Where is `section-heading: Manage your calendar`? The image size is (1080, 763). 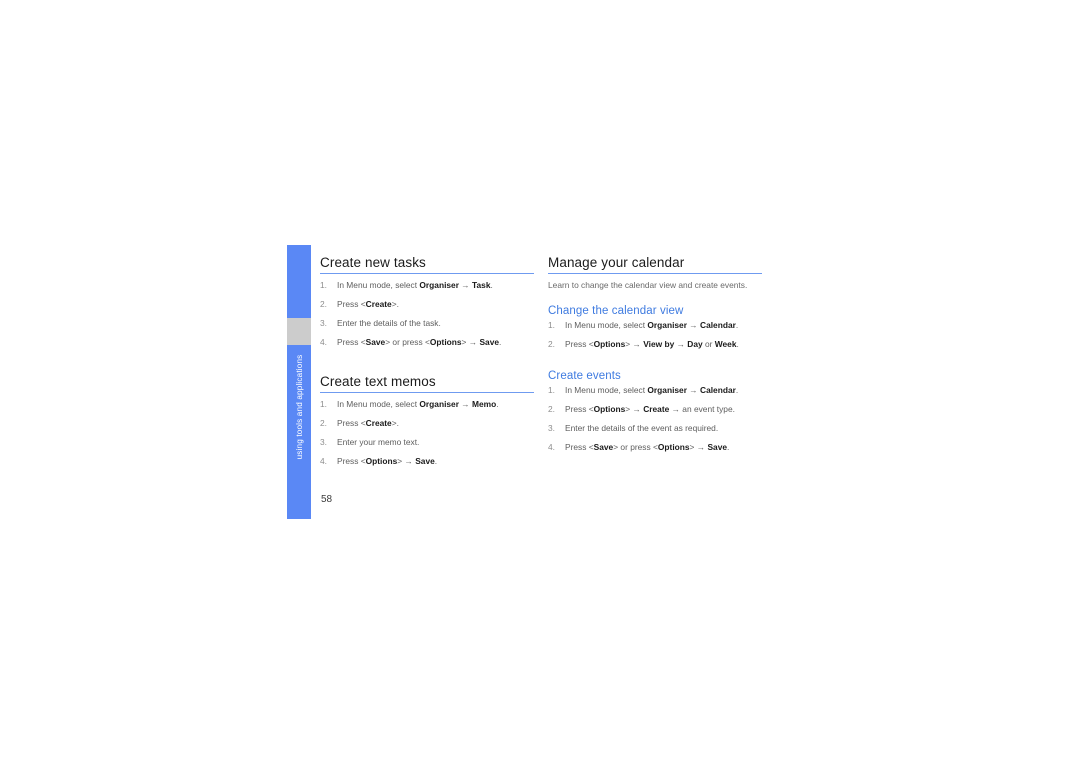 section-heading: Manage your calendar is located at coordinates (616, 262).